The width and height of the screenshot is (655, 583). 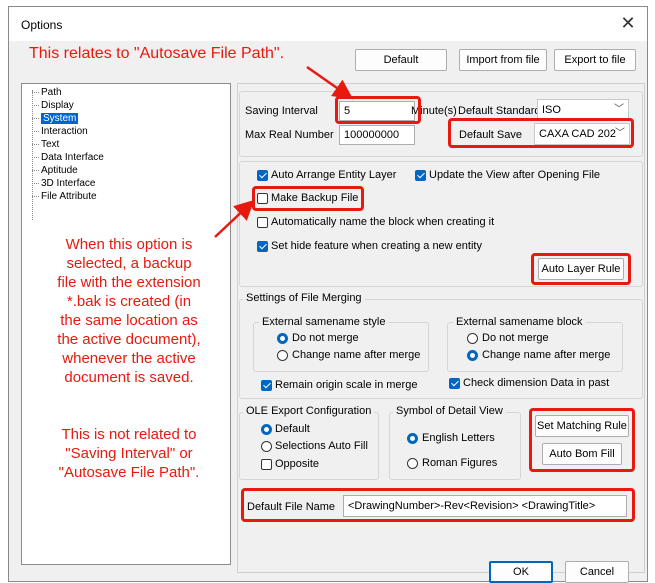 I want to click on tree-item-display: Display, so click(x=53, y=105).